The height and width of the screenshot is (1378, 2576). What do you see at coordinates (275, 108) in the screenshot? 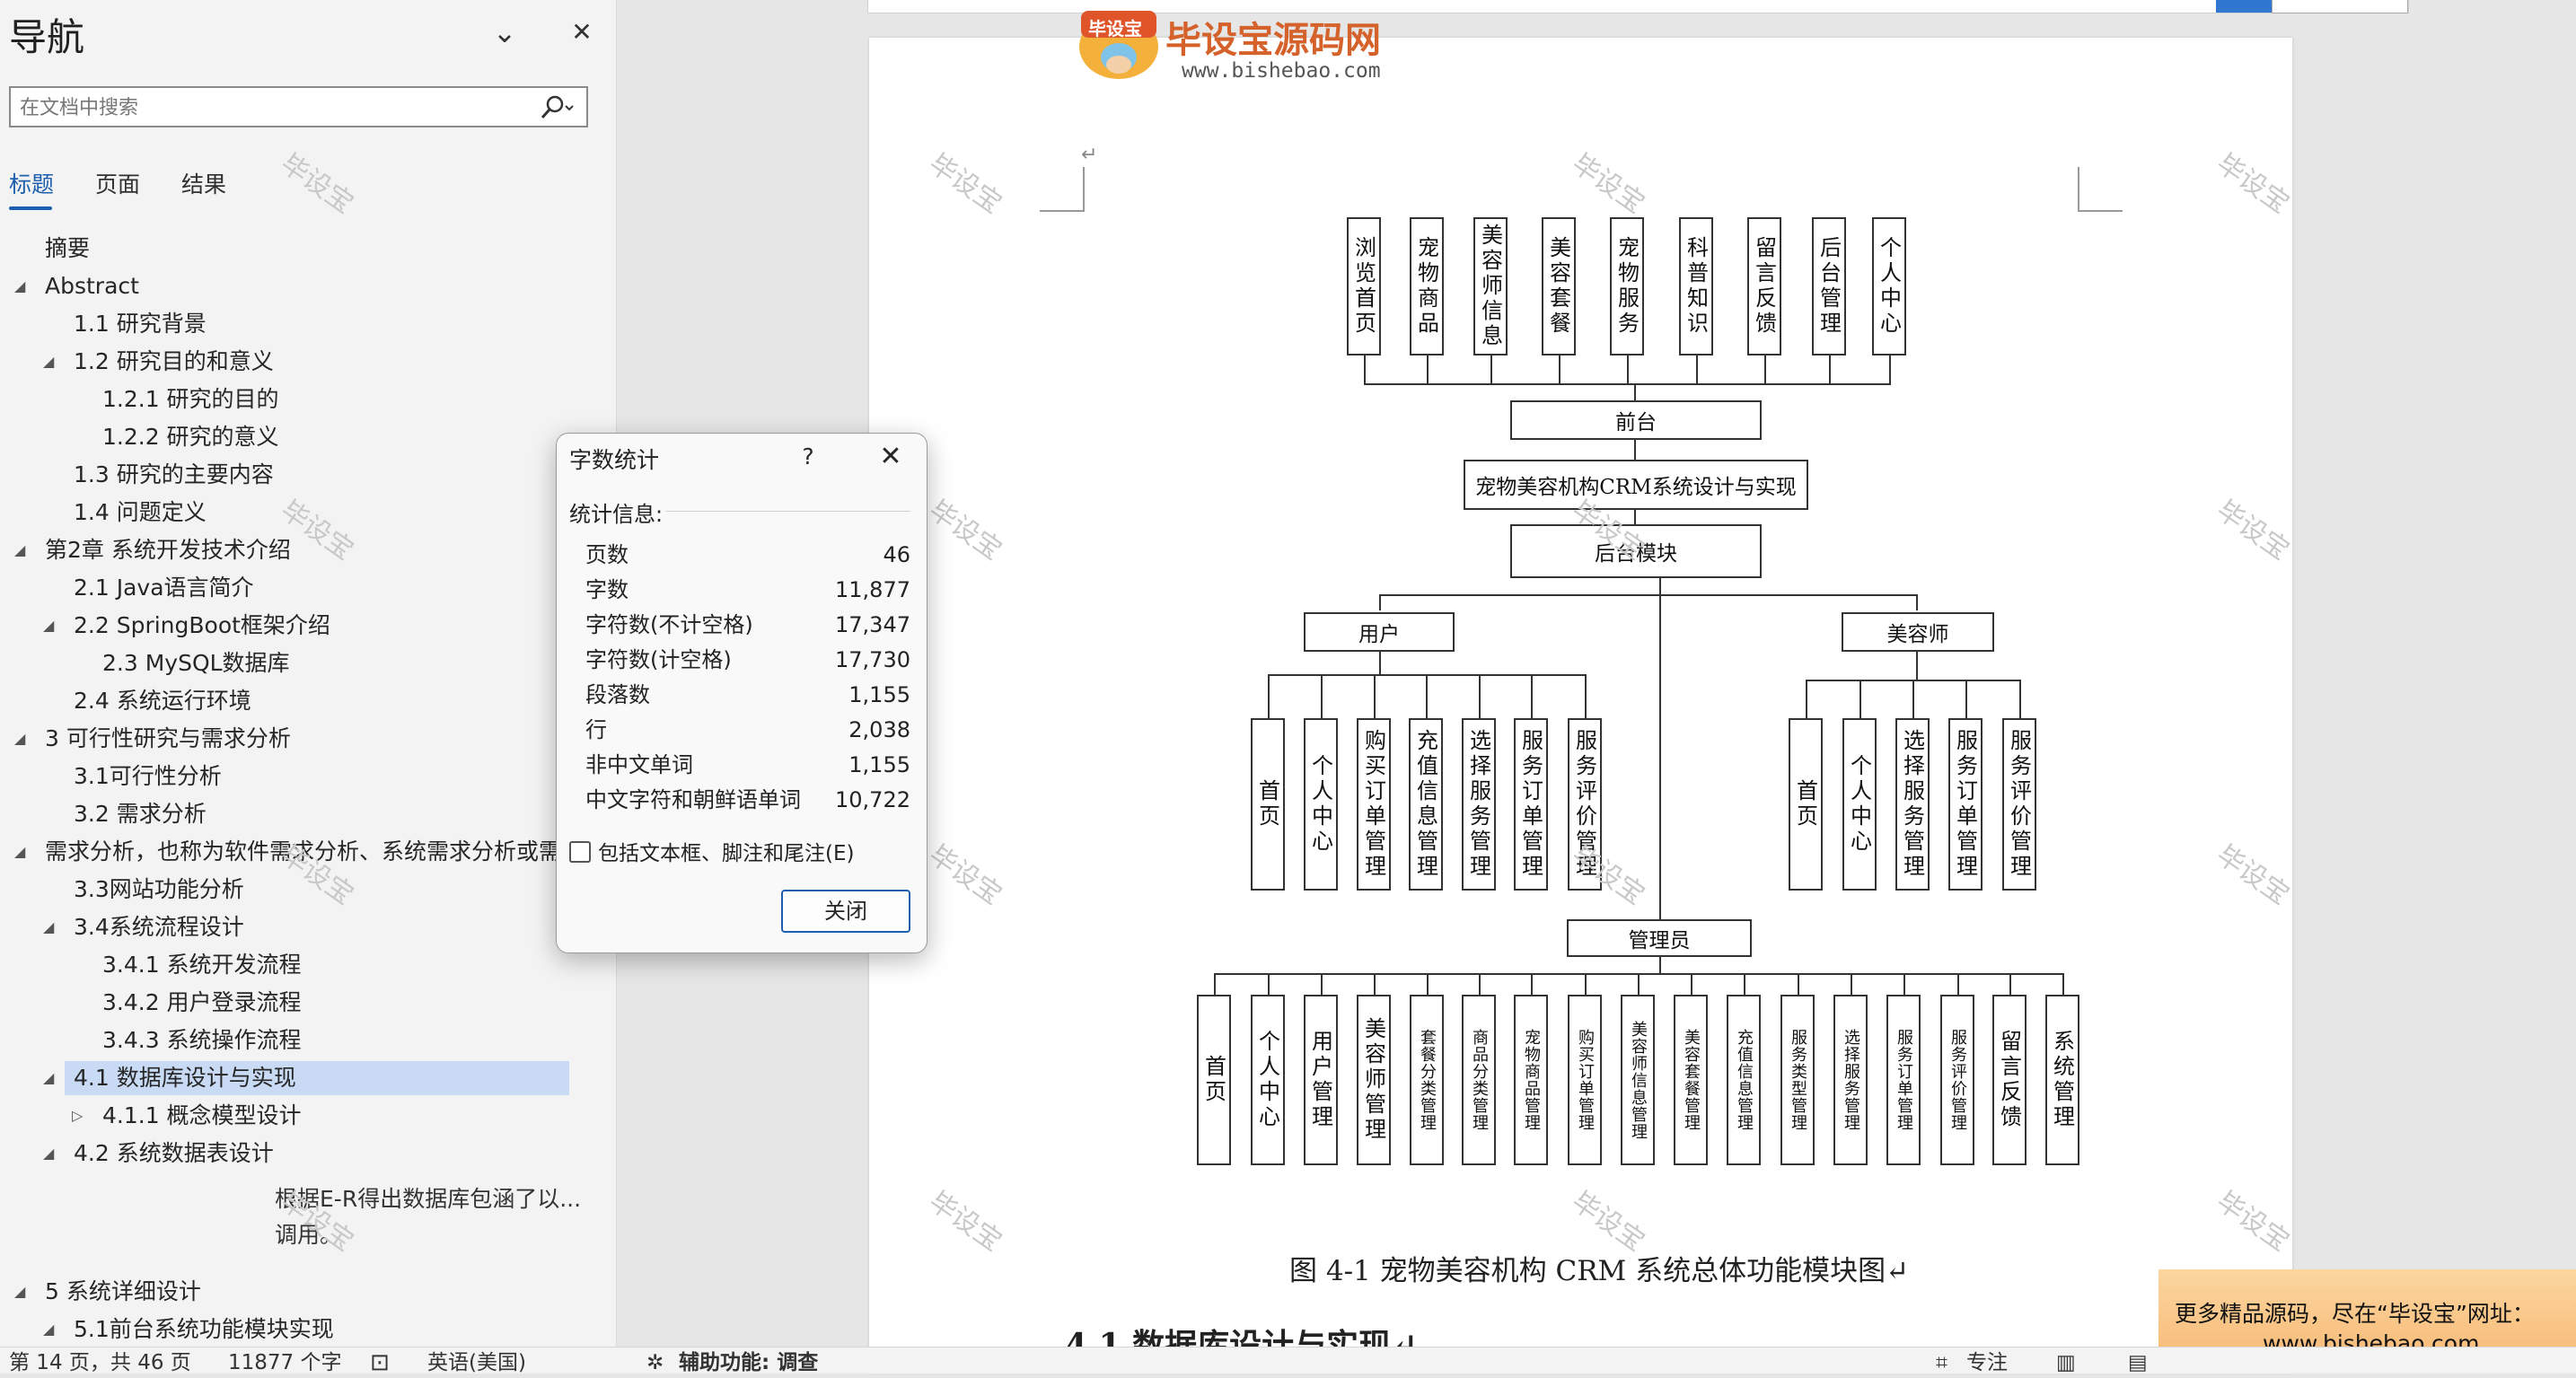
I see `search-input` at bounding box center [275, 108].